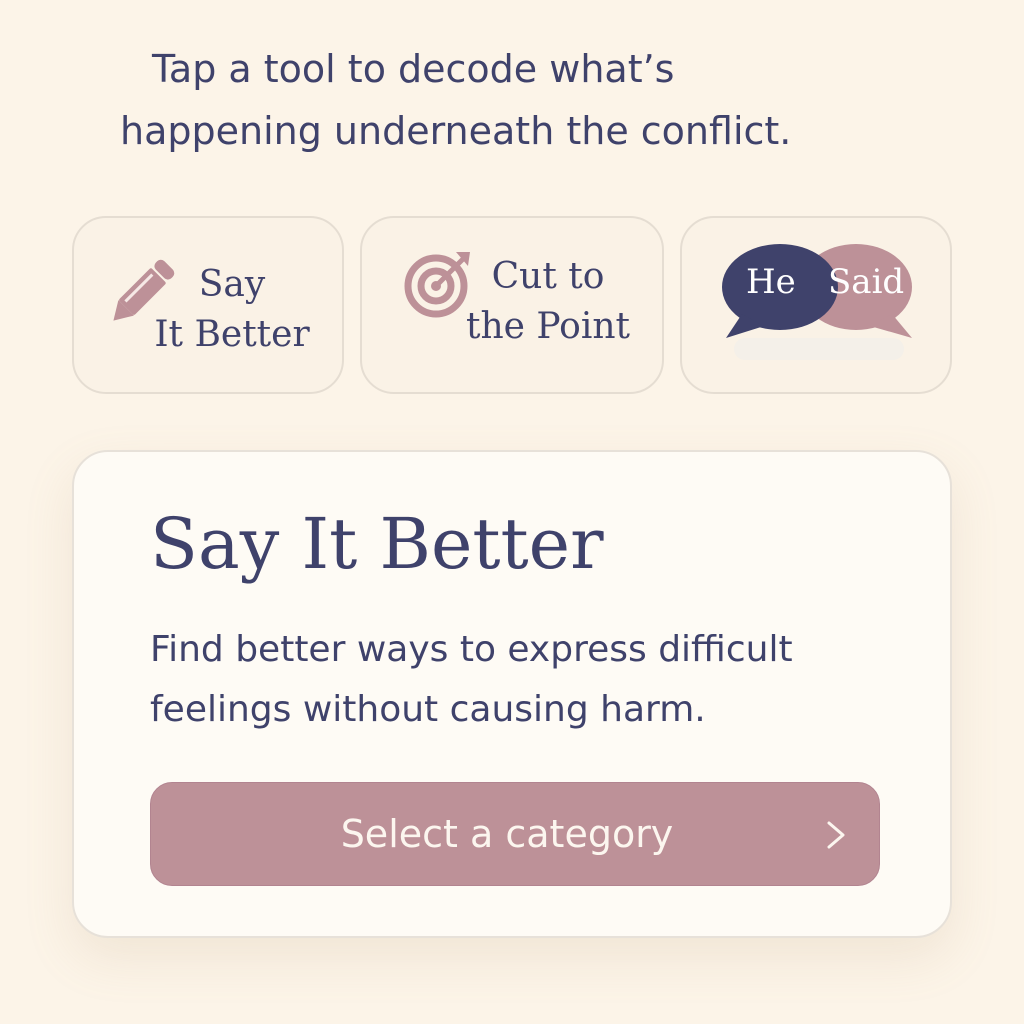 This screenshot has height=1024, width=1024. Describe the element at coordinates (232, 284) in the screenshot. I see `tool-label-line-1: Say` at that location.